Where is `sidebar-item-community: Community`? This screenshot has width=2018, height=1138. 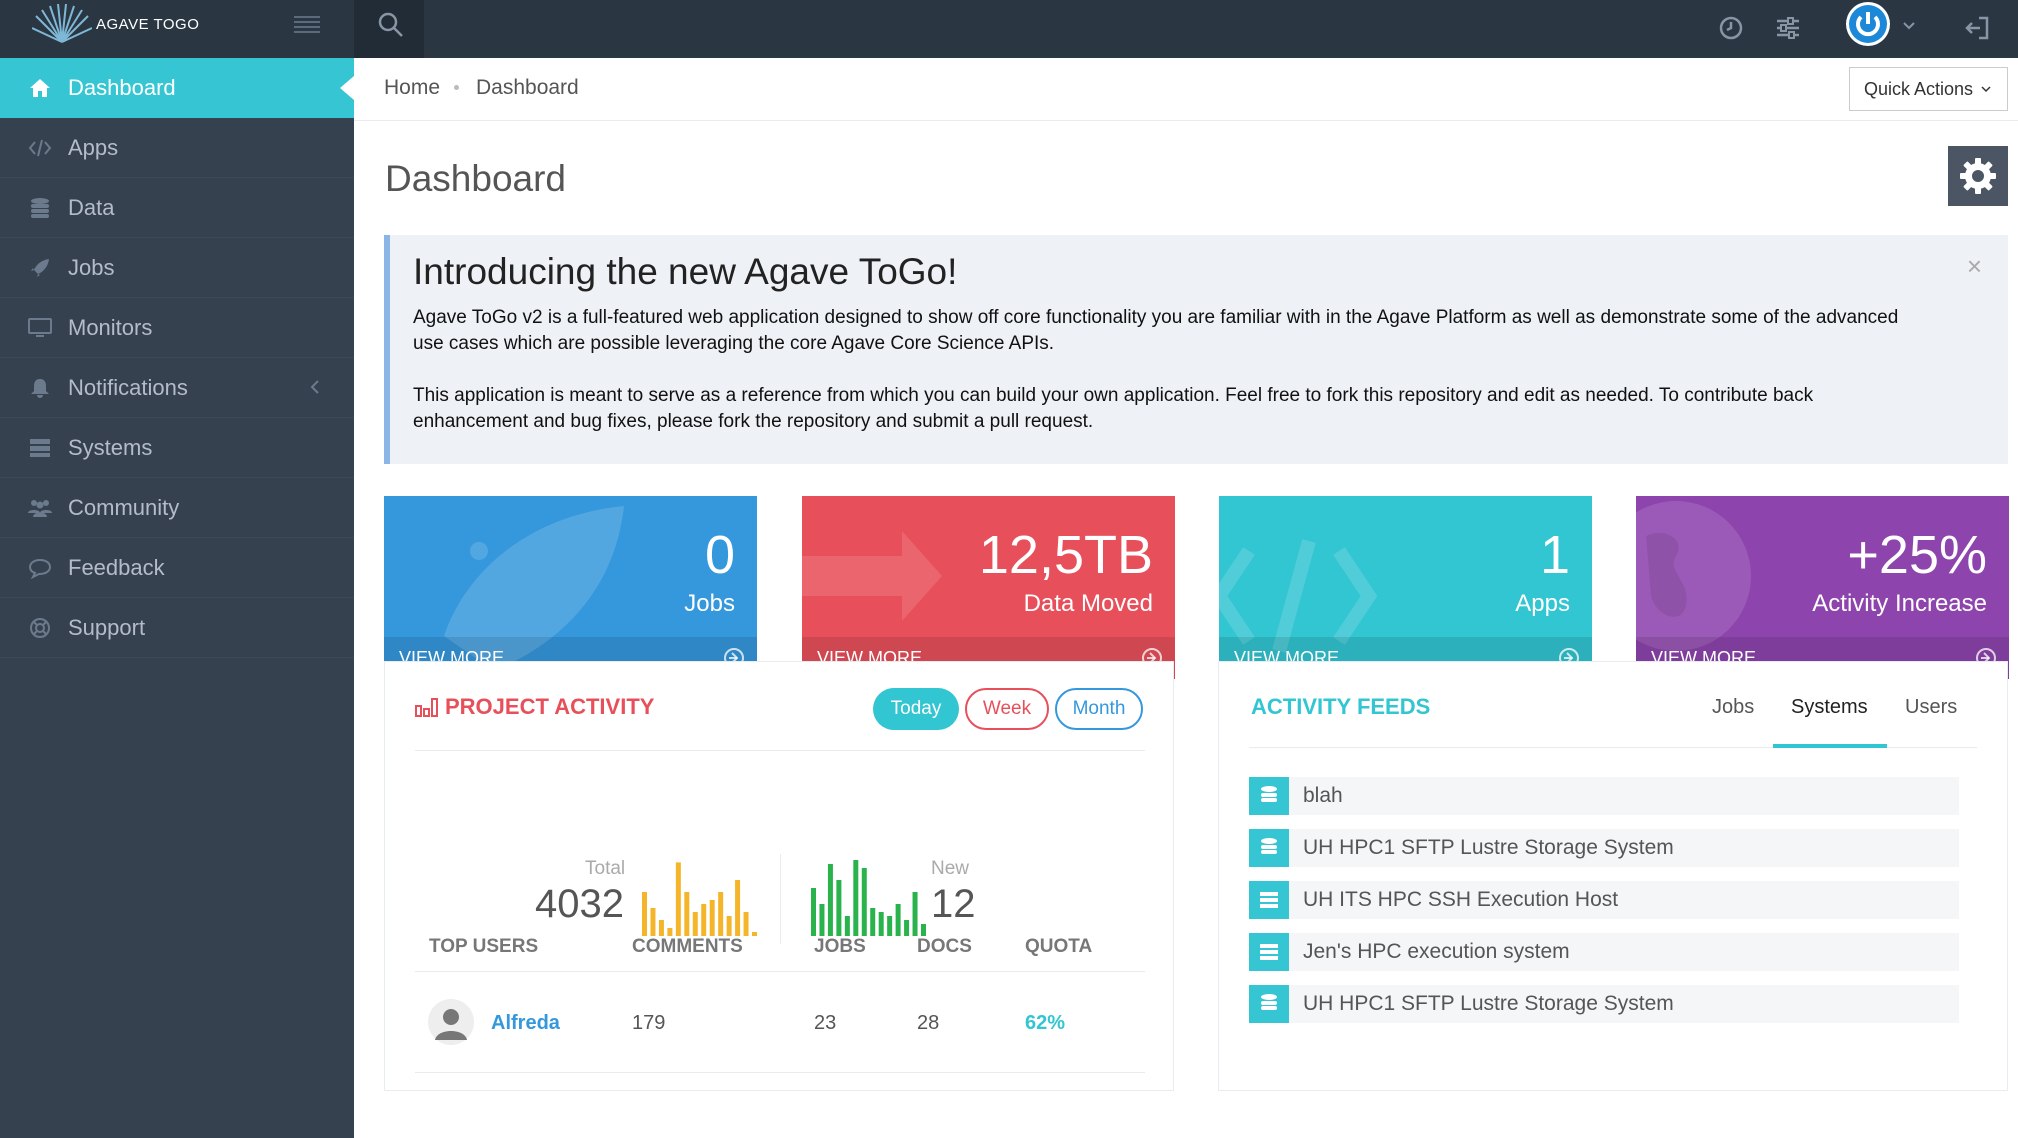
sidebar-item-community: Community is located at coordinates (177, 508).